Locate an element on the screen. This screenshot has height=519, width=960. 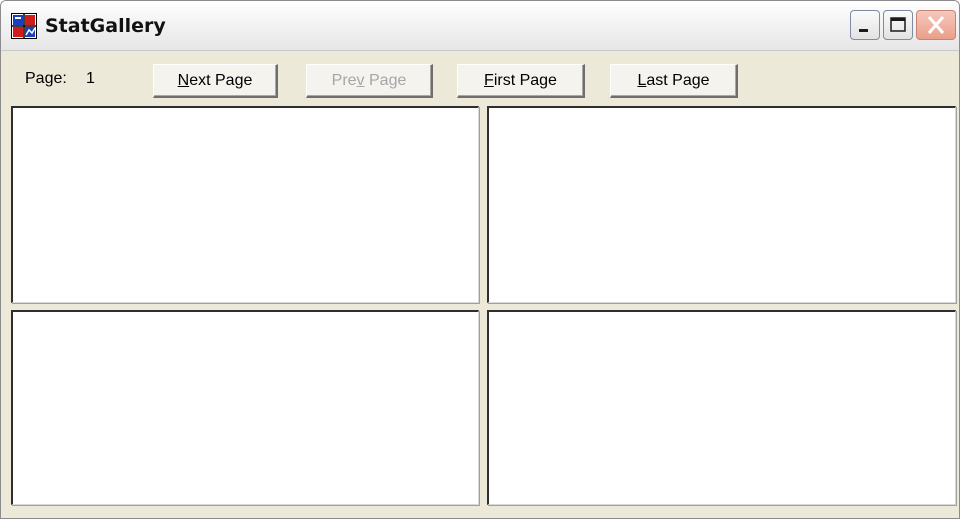
first-page-label-post: irst Page is located at coordinates (525, 80).